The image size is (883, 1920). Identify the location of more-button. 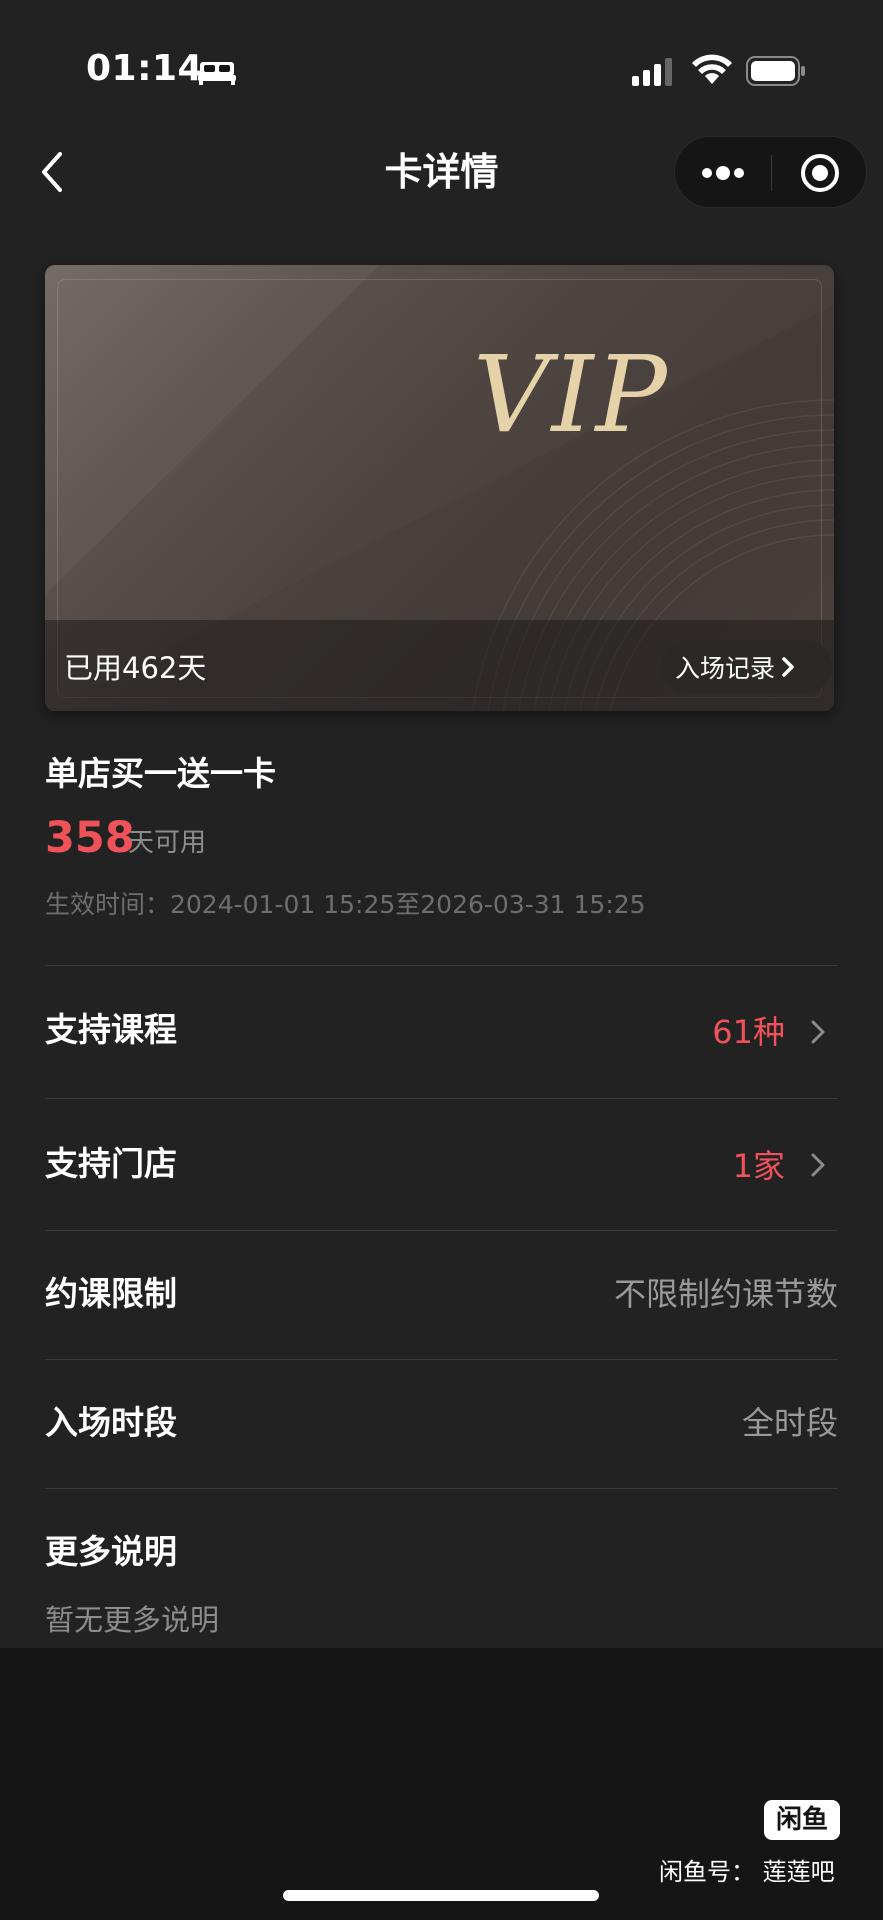
(723, 173).